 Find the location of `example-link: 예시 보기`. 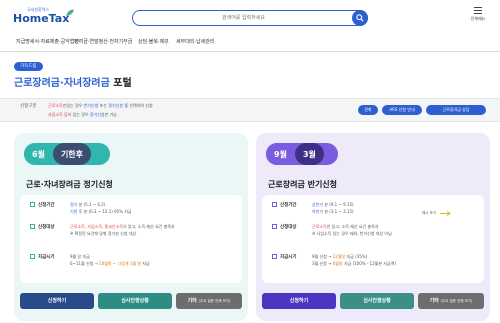

example-link: 예시 보기 is located at coordinates (429, 213).